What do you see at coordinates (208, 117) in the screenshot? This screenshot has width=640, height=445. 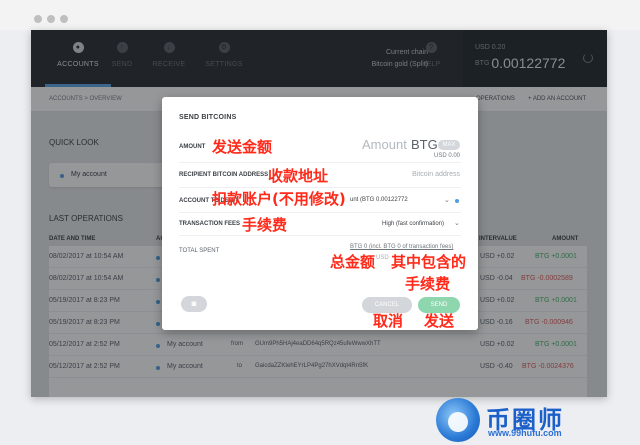 I see `modal-title: SEND BITCOINS` at bounding box center [208, 117].